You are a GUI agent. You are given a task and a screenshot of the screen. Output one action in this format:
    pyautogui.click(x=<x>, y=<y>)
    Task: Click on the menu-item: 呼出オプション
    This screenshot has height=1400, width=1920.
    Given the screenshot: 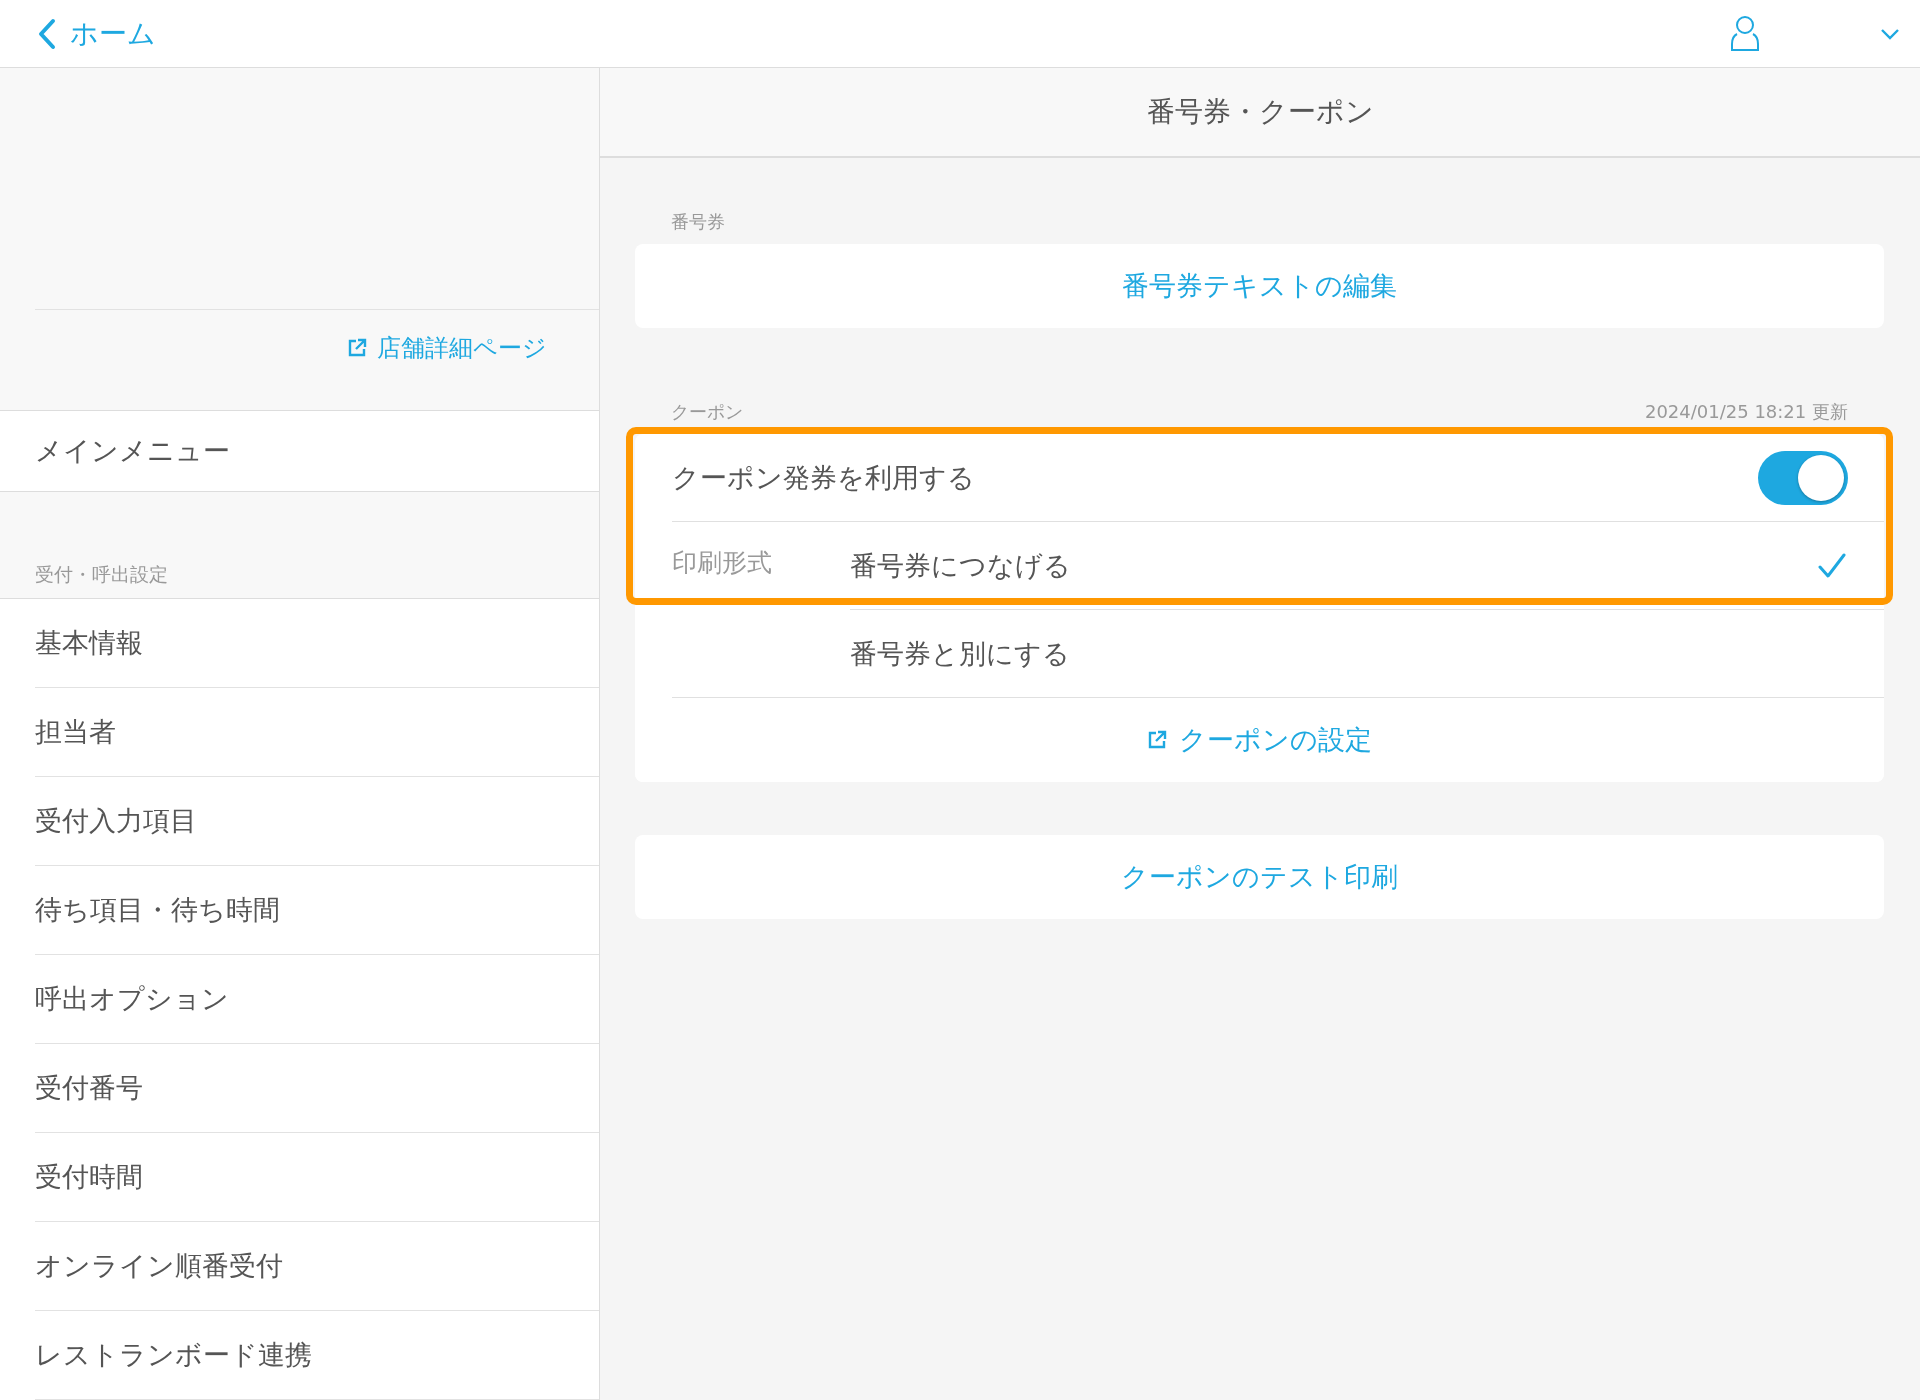 What is the action you would take?
    pyautogui.click(x=317, y=999)
    